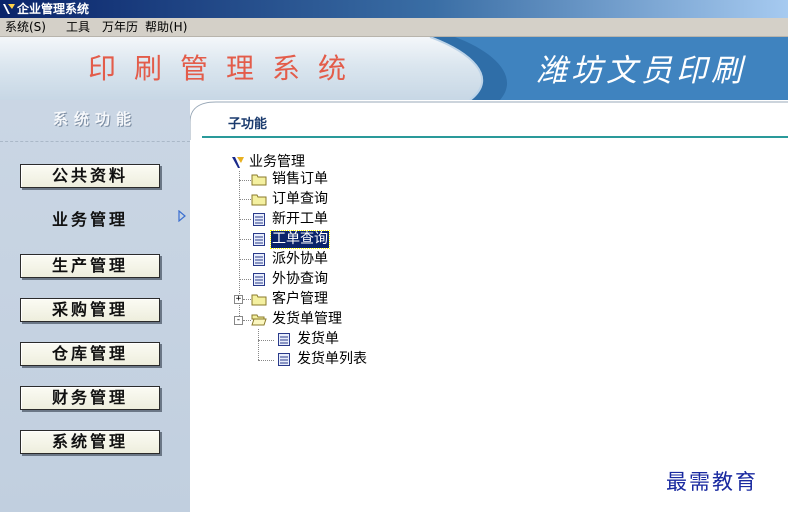 The height and width of the screenshot is (512, 788). I want to click on tree-item-delivery-list: 发货单列表, so click(336, 359).